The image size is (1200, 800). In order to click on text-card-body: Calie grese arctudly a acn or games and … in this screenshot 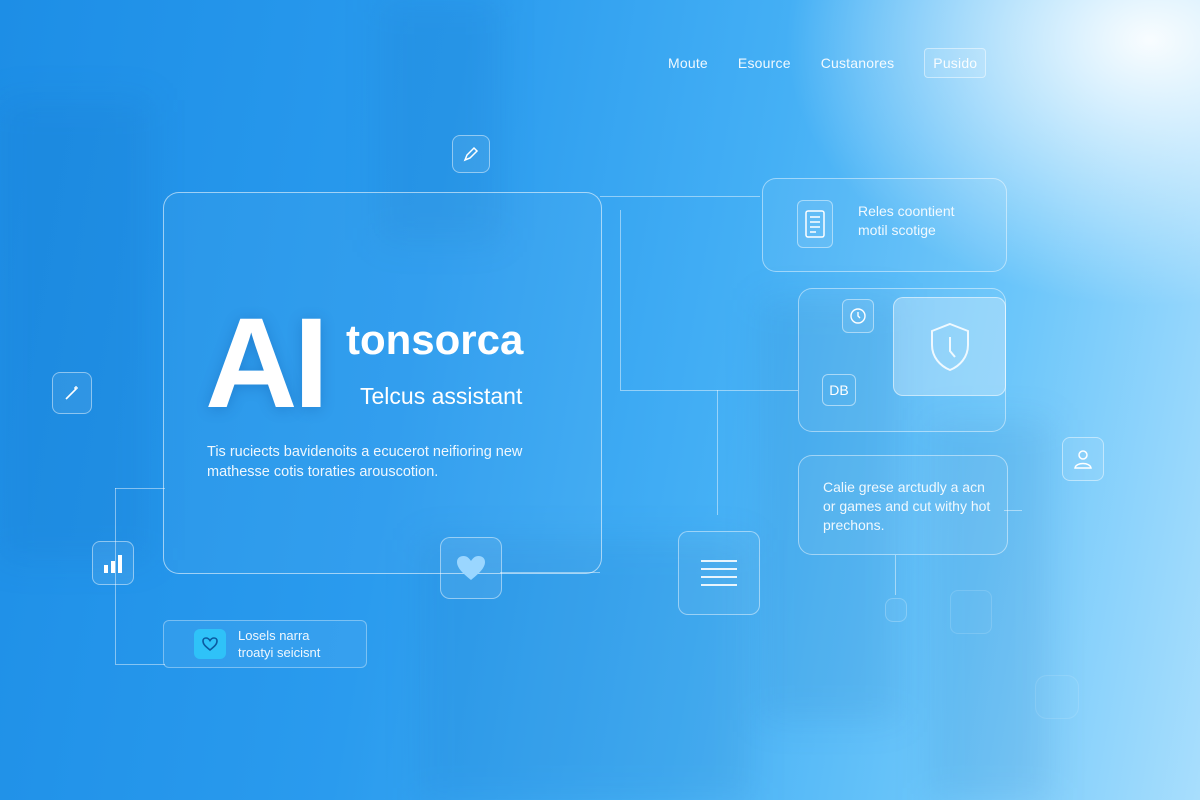, I will do `click(907, 506)`.